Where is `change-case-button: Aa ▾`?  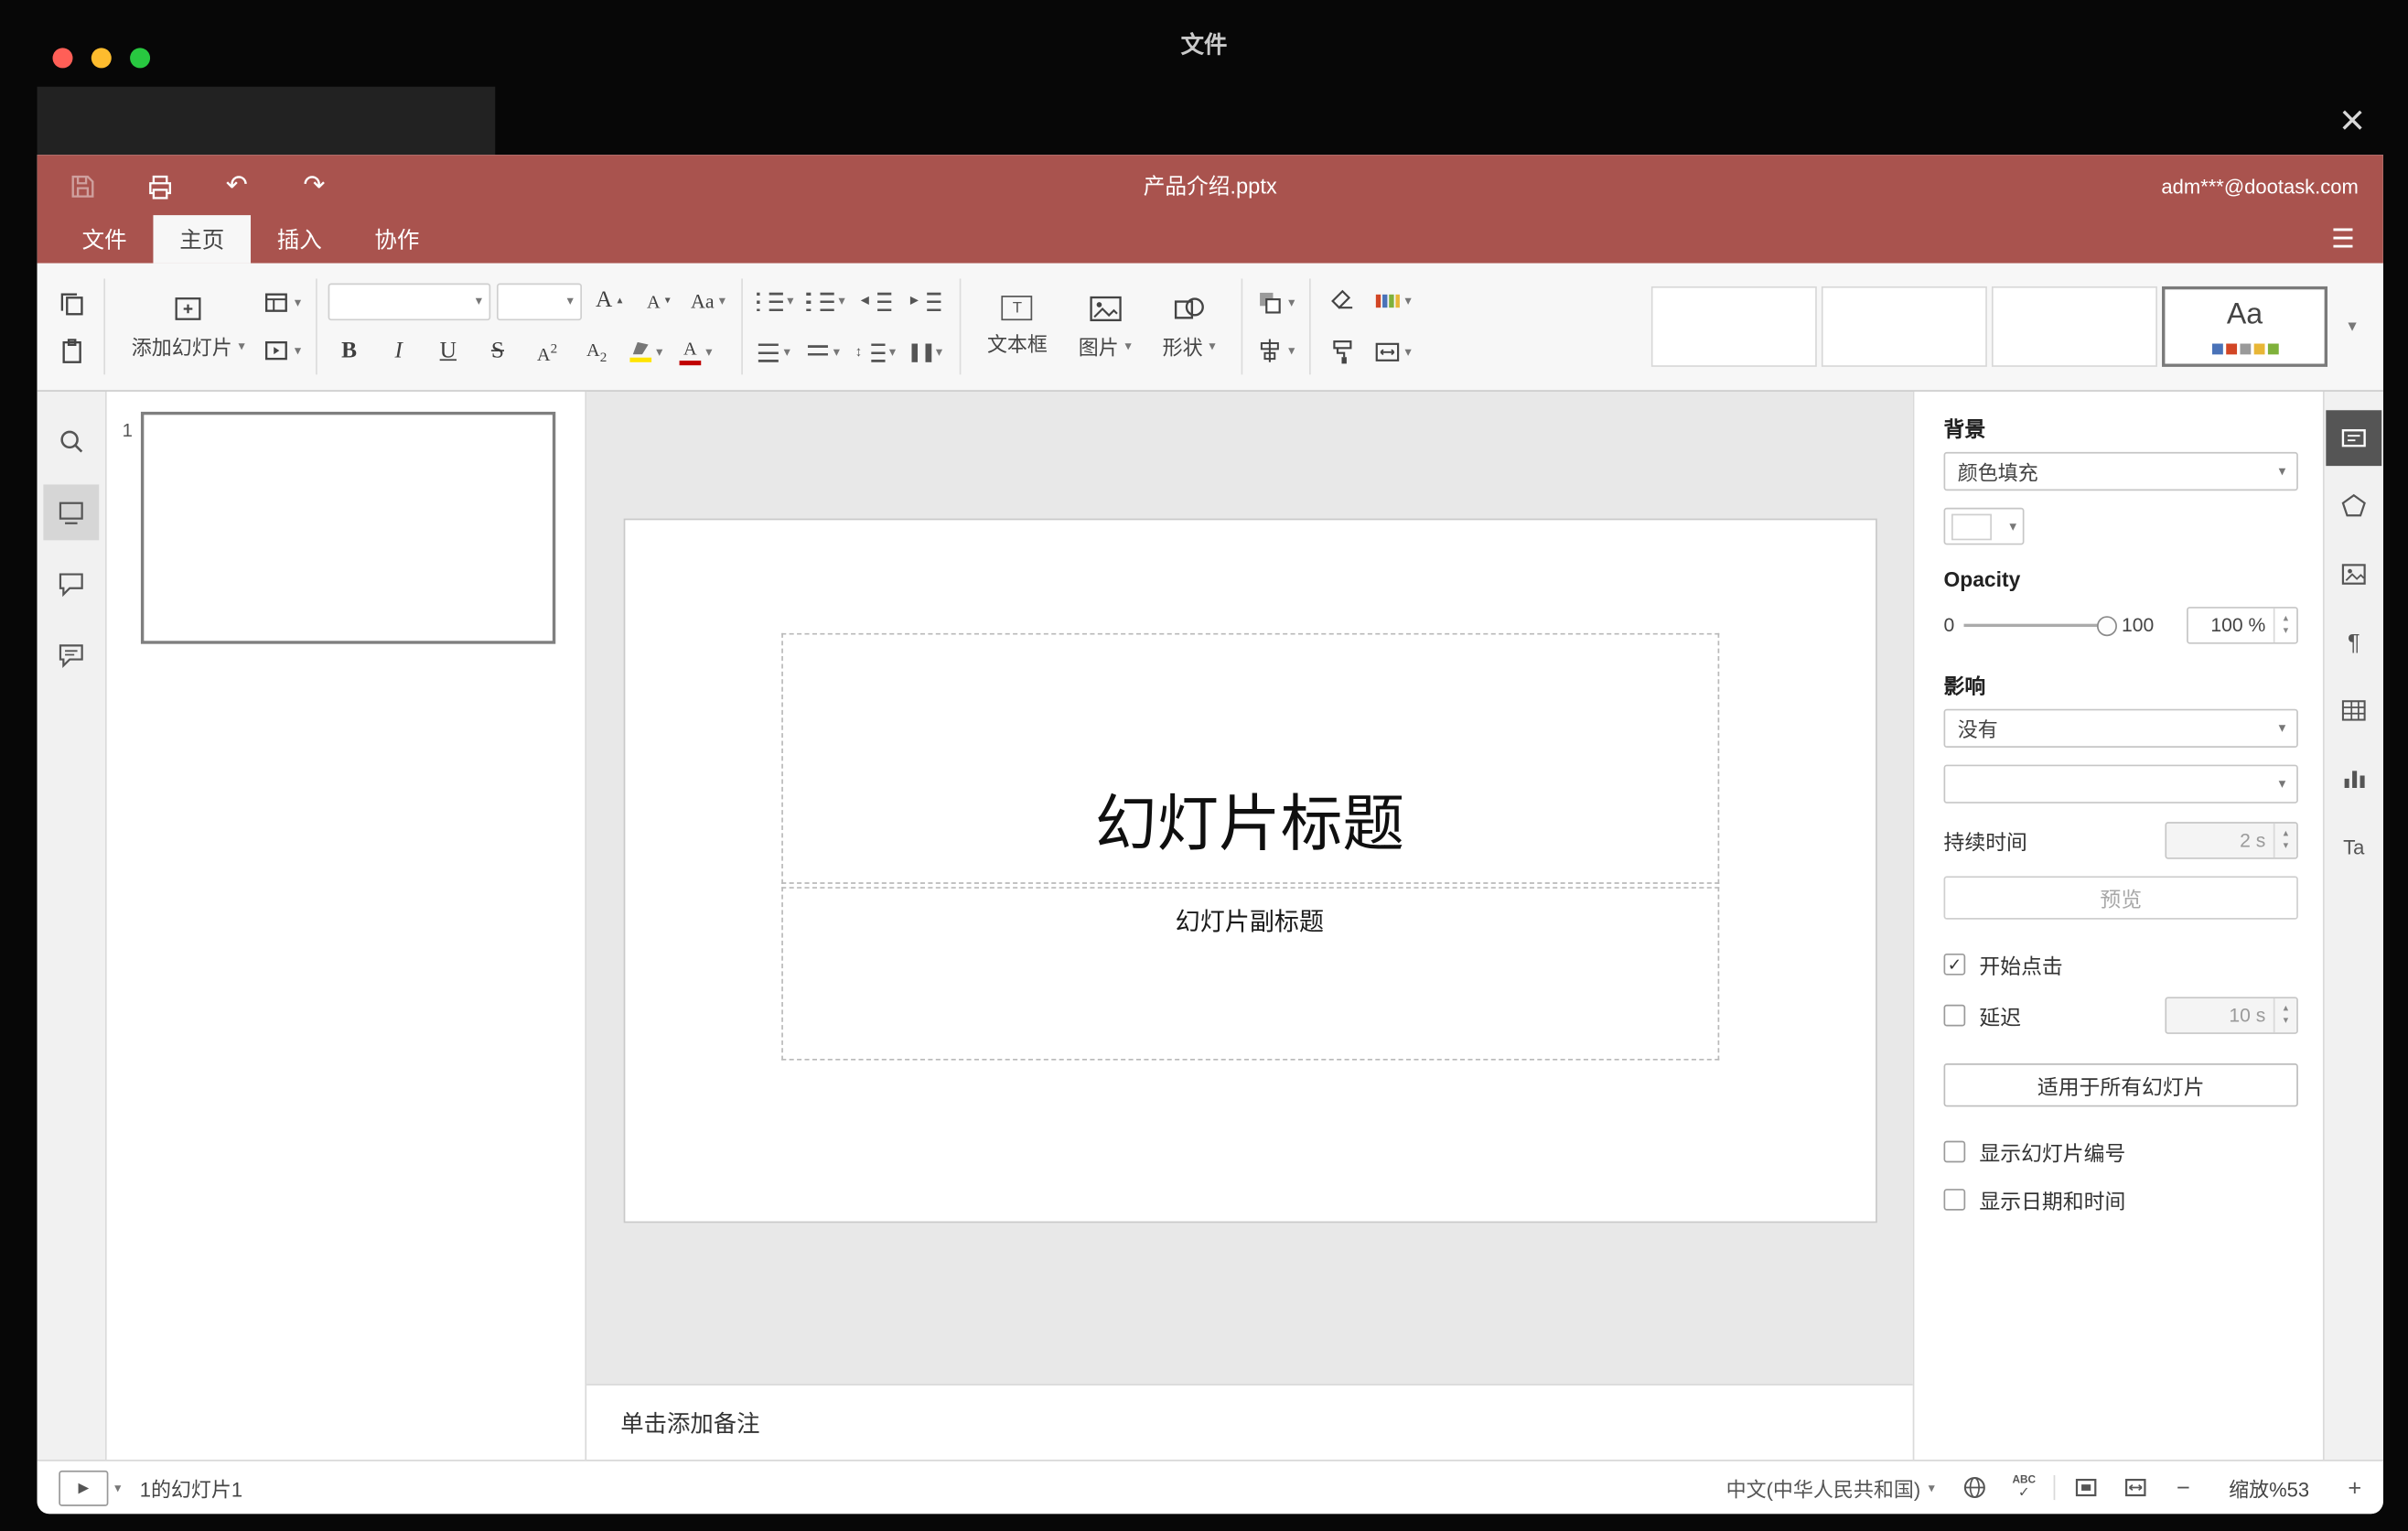 change-case-button: Aa ▾ is located at coordinates (707, 301).